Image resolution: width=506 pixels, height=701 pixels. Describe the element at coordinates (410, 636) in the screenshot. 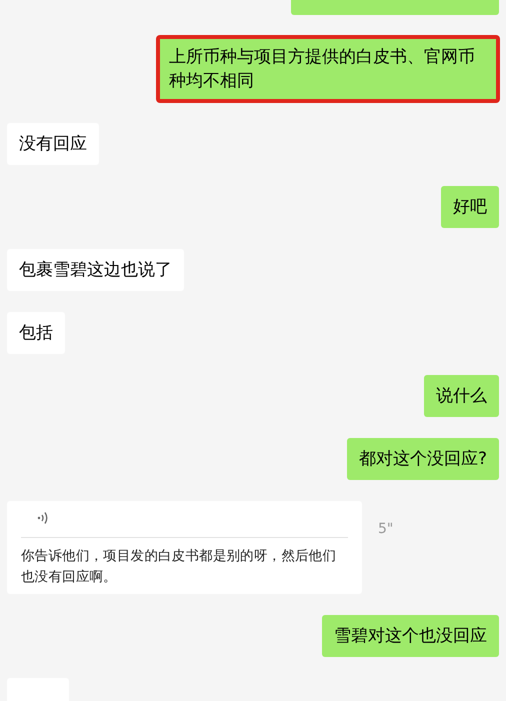

I see `message-bubble: 雪碧对这个也没回应` at that location.